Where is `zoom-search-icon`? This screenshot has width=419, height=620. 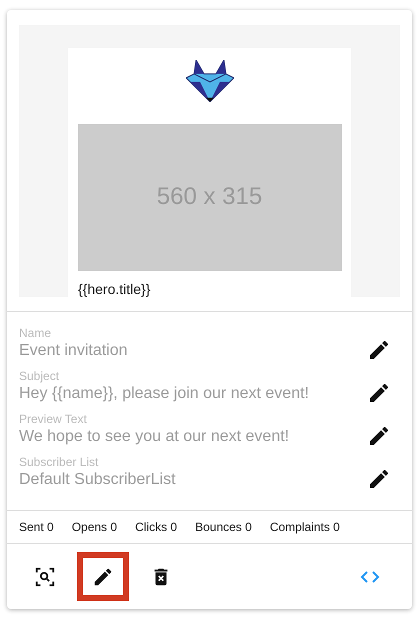 zoom-search-icon is located at coordinates (45, 577).